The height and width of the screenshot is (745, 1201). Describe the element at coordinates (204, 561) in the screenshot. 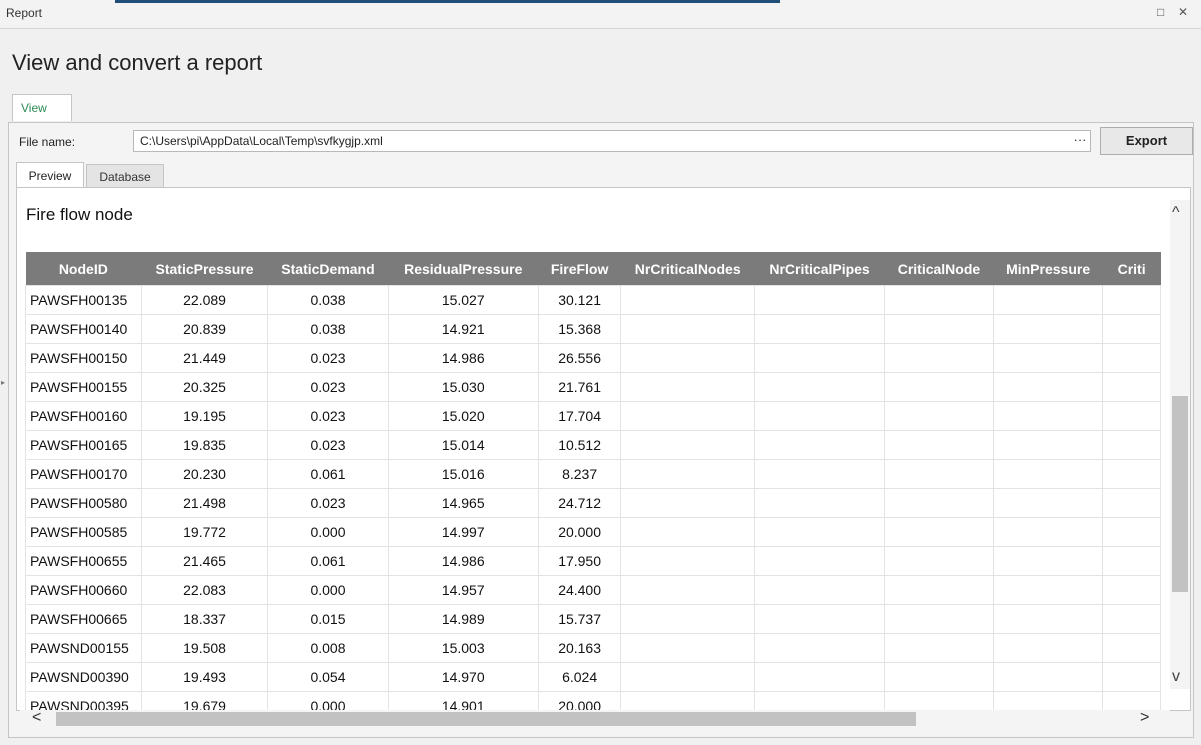

I see `table-cell: 21.465` at that location.